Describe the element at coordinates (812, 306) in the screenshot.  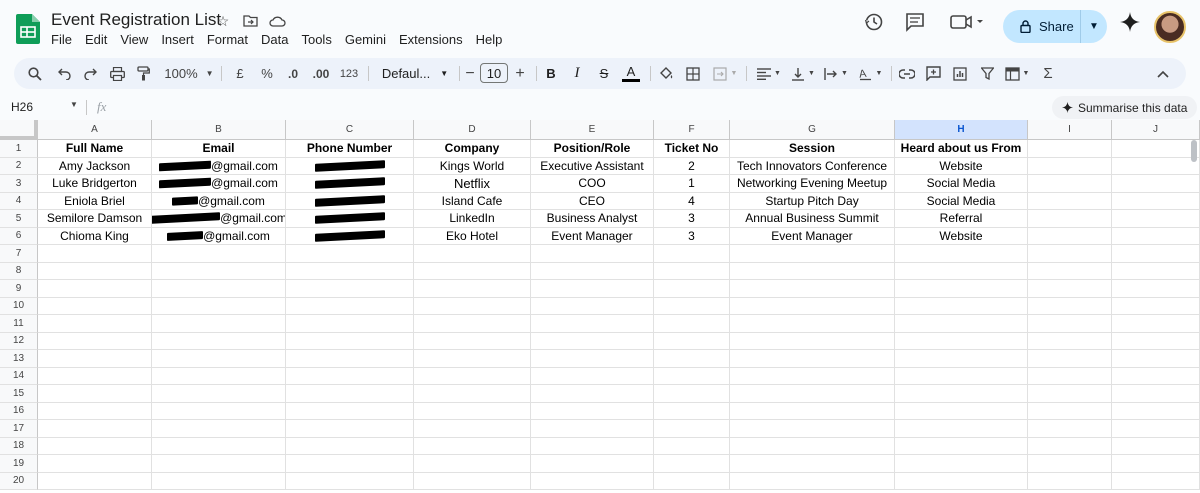
I see `cell-g10` at that location.